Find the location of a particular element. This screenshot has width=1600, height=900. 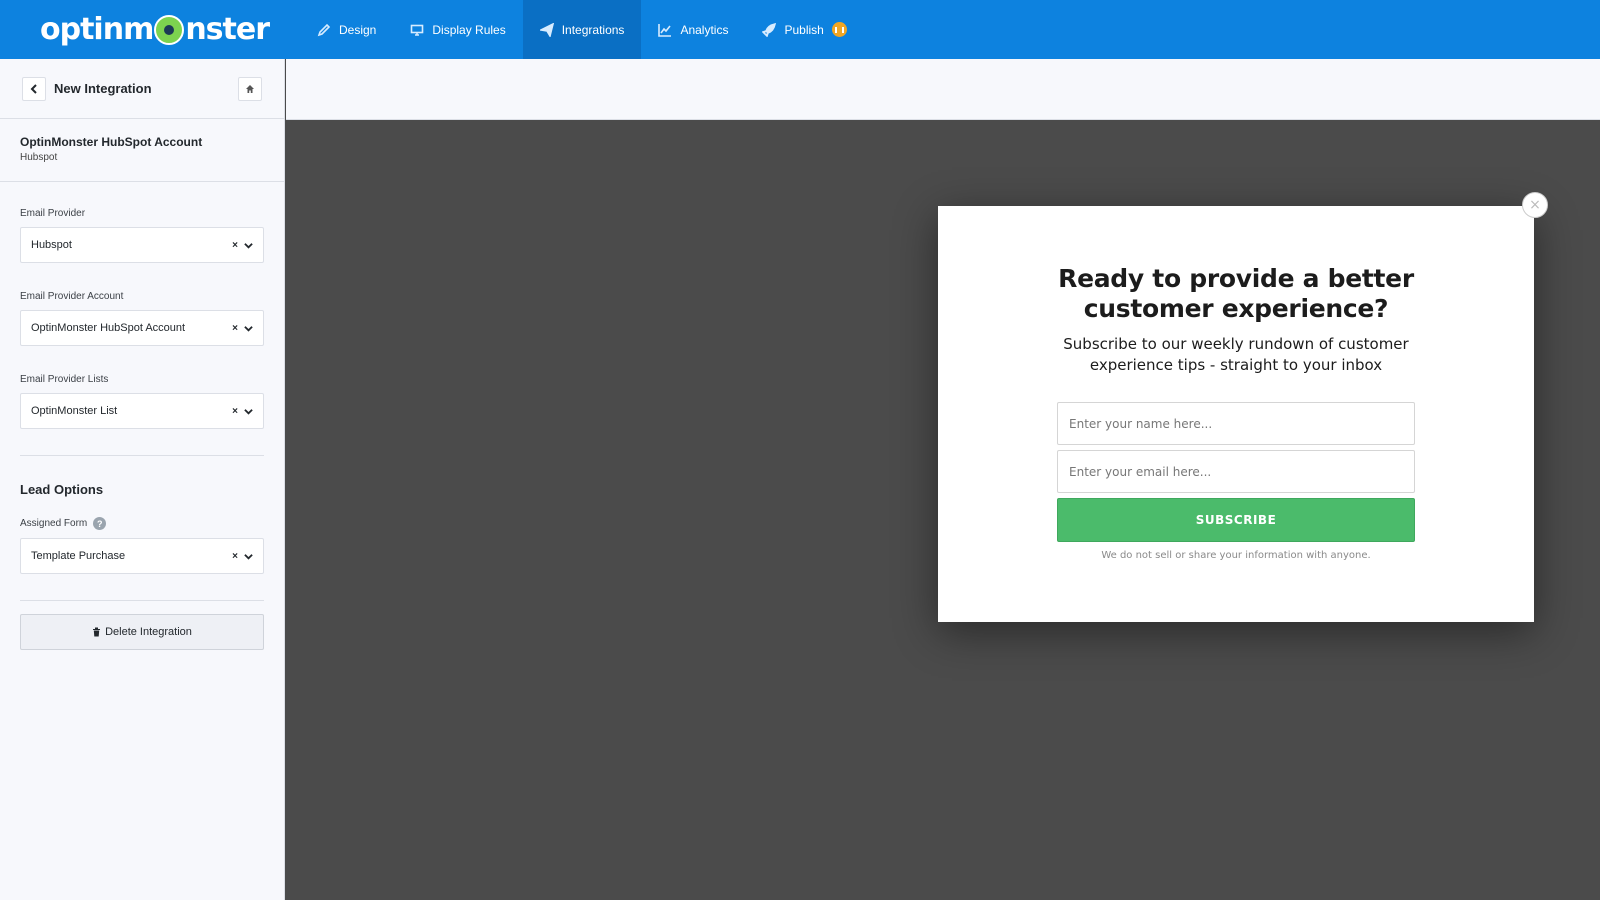

provider-lists-label: Email Provider Lists is located at coordinates (64, 379).